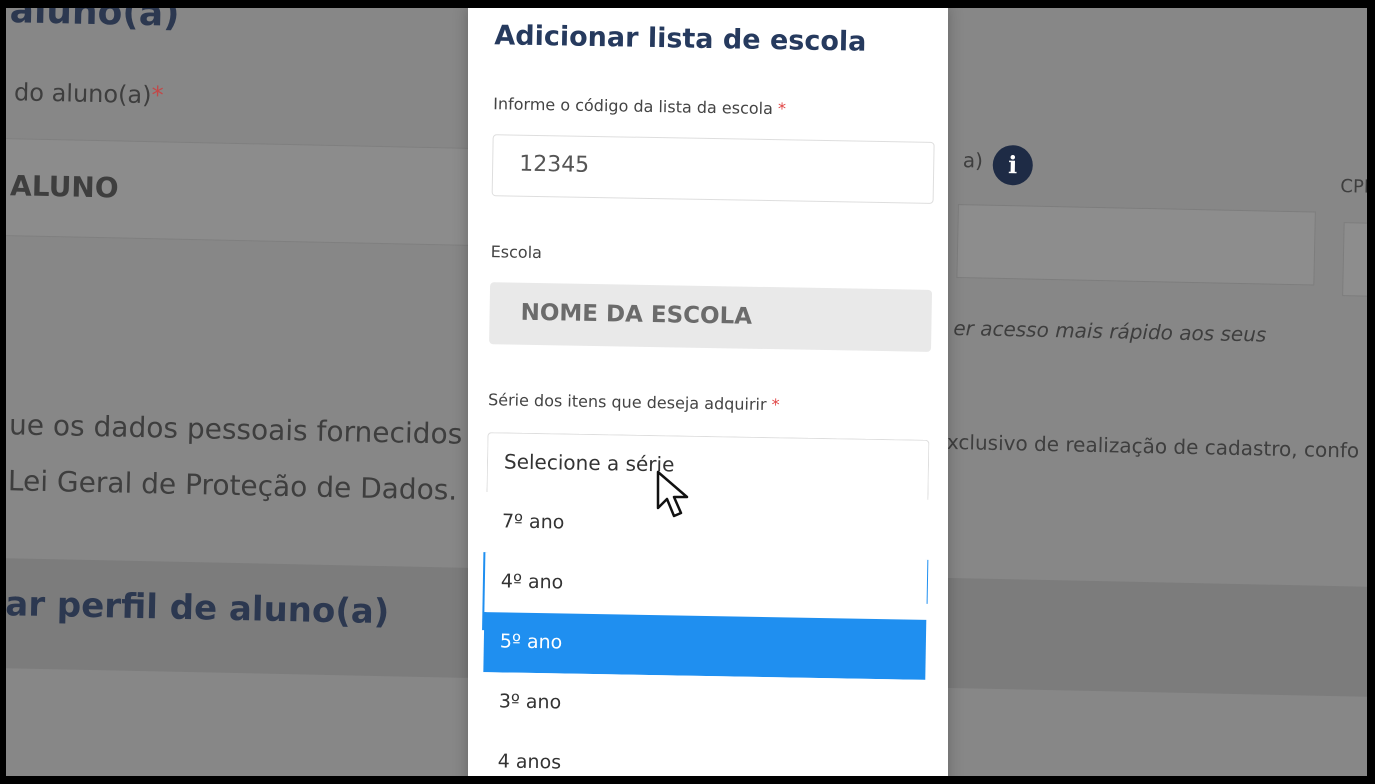 The width and height of the screenshot is (1375, 784). What do you see at coordinates (235, 429) in the screenshot?
I see `consent-text-line1: ue os dados pessoais fornecidos` at bounding box center [235, 429].